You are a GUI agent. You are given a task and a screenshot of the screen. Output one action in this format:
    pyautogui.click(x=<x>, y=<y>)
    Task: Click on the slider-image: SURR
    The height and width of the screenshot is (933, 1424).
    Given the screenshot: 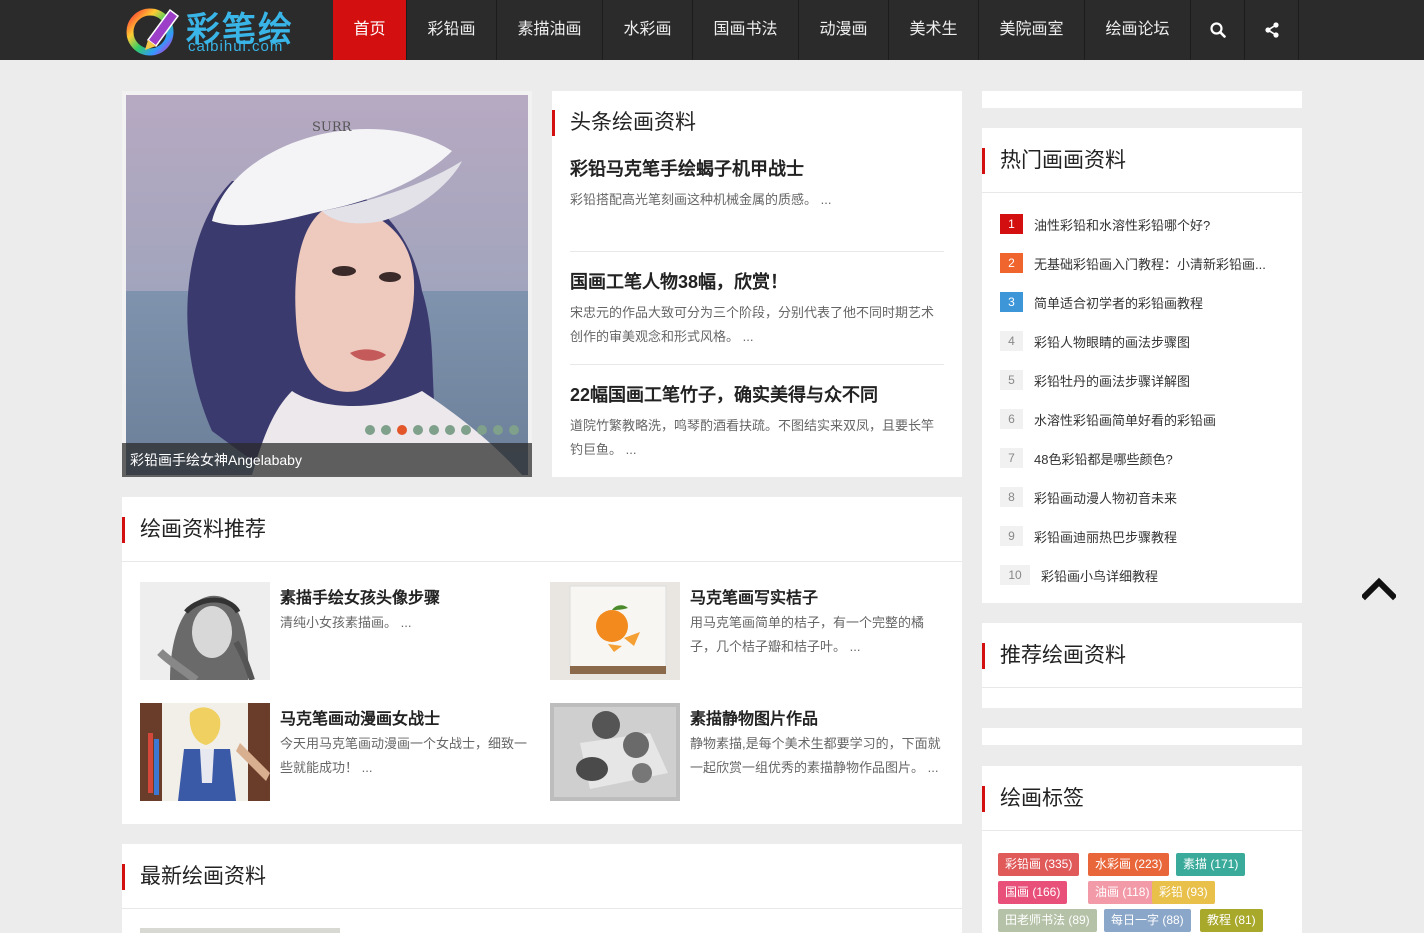 What is the action you would take?
    pyautogui.click(x=327, y=284)
    